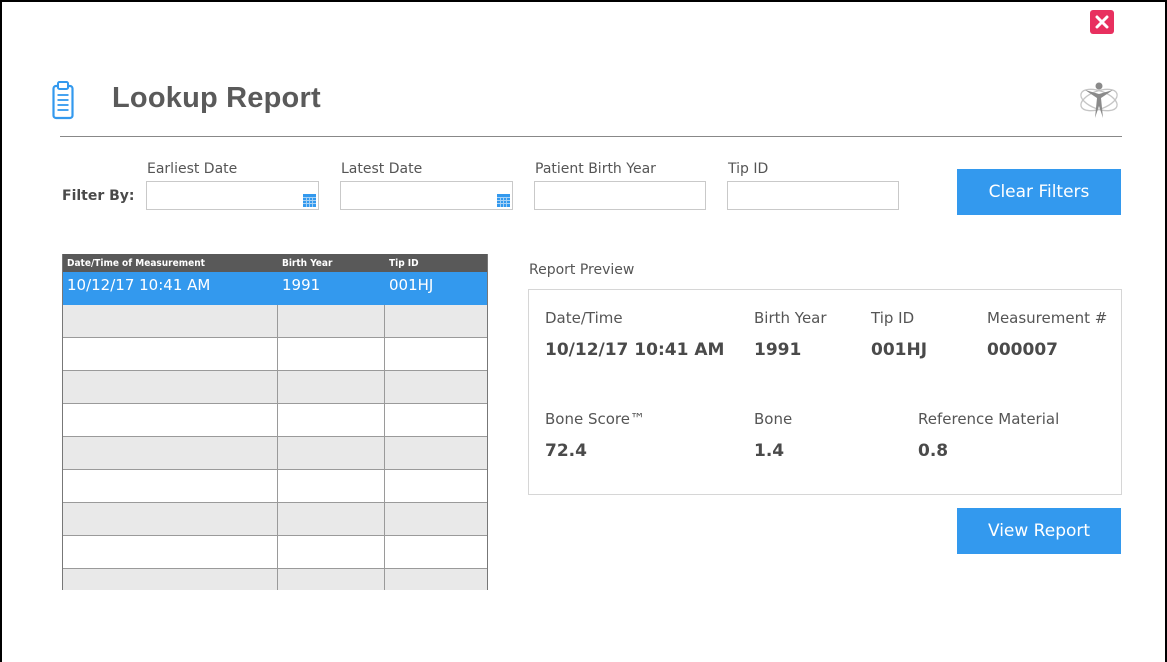 This screenshot has height=662, width=1167. Describe the element at coordinates (436, 288) in the screenshot. I see `cell-tip-id: 001HJ` at that location.